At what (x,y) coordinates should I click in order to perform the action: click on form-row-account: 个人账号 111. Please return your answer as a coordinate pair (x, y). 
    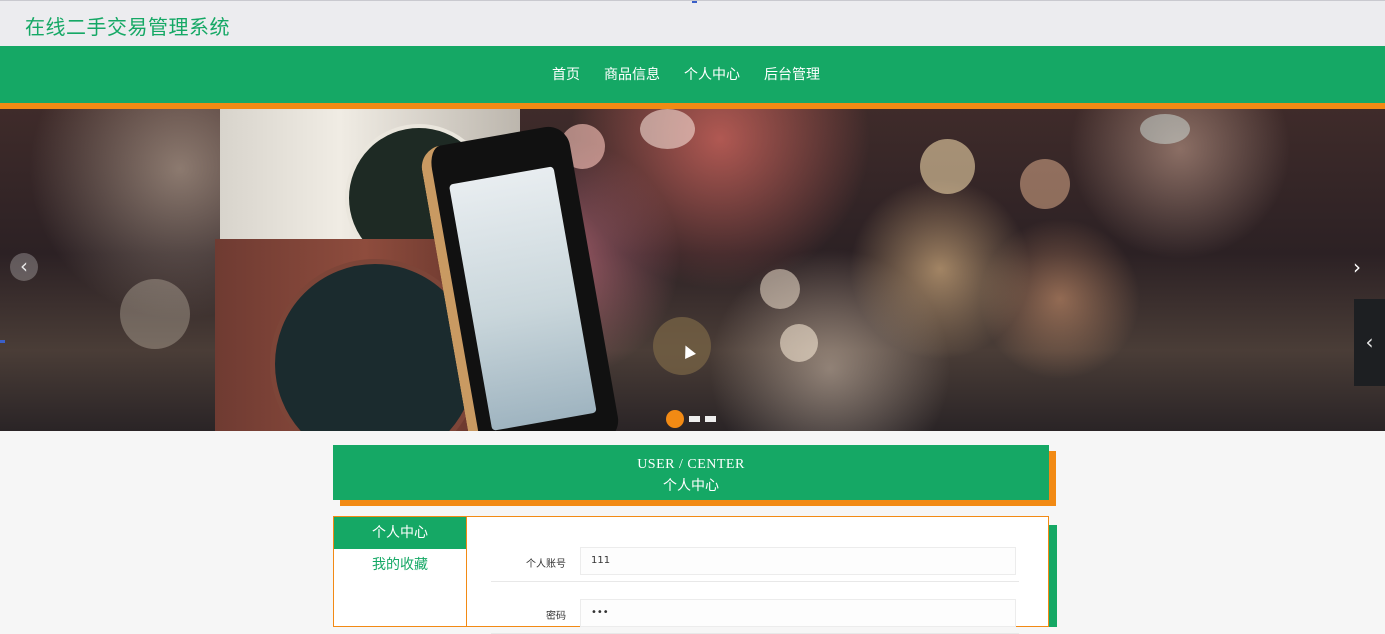
    Looking at the image, I should click on (755, 561).